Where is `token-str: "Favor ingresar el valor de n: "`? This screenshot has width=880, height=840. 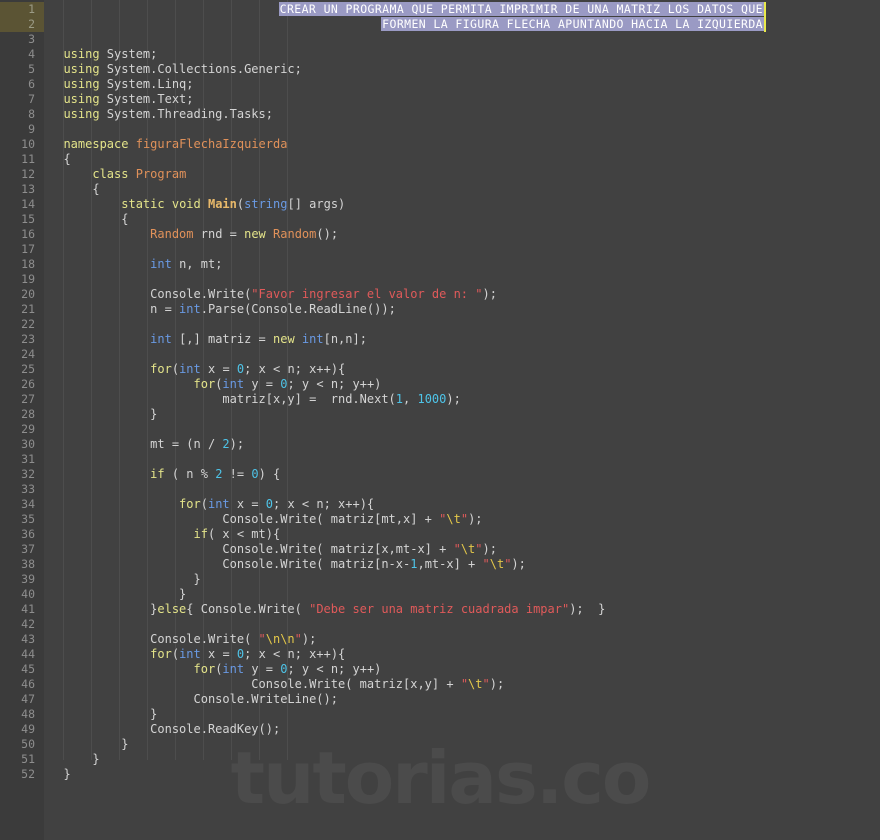 token-str: "Favor ingresar el valor de n: " is located at coordinates (367, 294).